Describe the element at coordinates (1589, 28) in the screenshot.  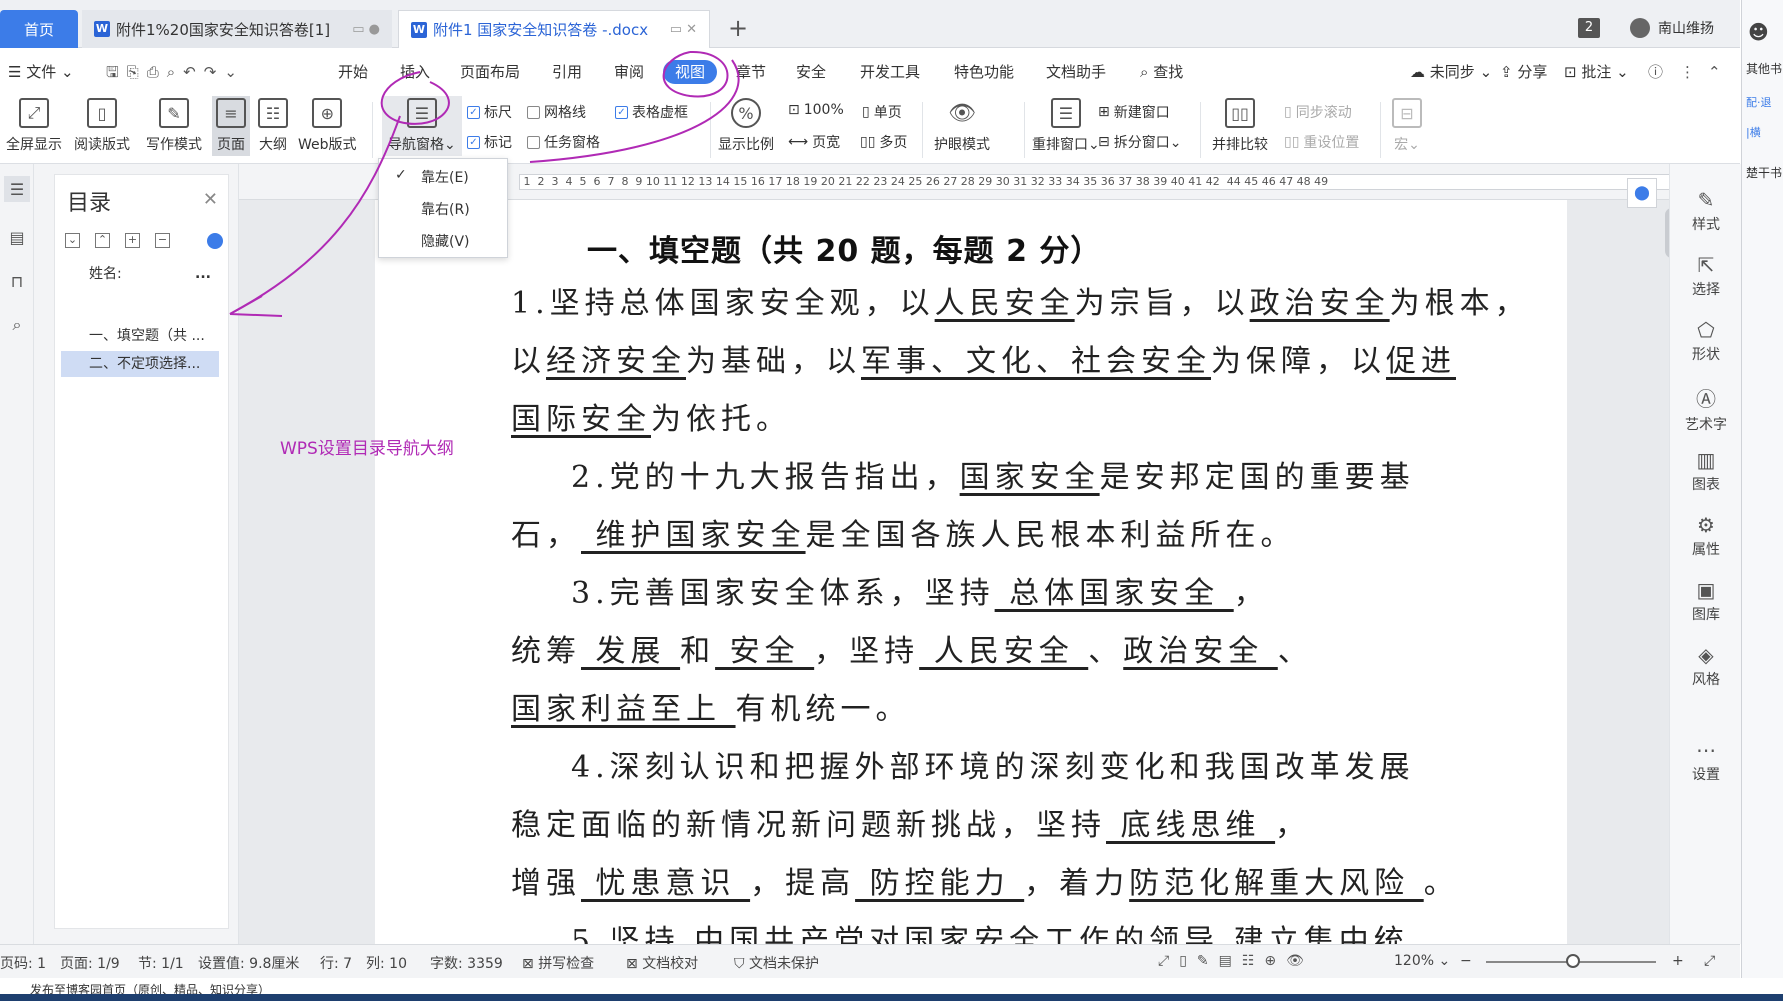
I see `window-count-badge: 2` at that location.